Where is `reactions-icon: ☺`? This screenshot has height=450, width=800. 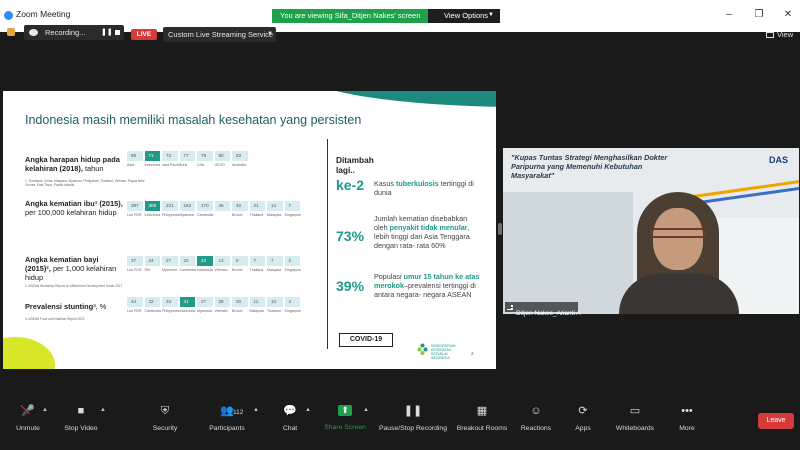 reactions-icon: ☺ is located at coordinates (536, 411).